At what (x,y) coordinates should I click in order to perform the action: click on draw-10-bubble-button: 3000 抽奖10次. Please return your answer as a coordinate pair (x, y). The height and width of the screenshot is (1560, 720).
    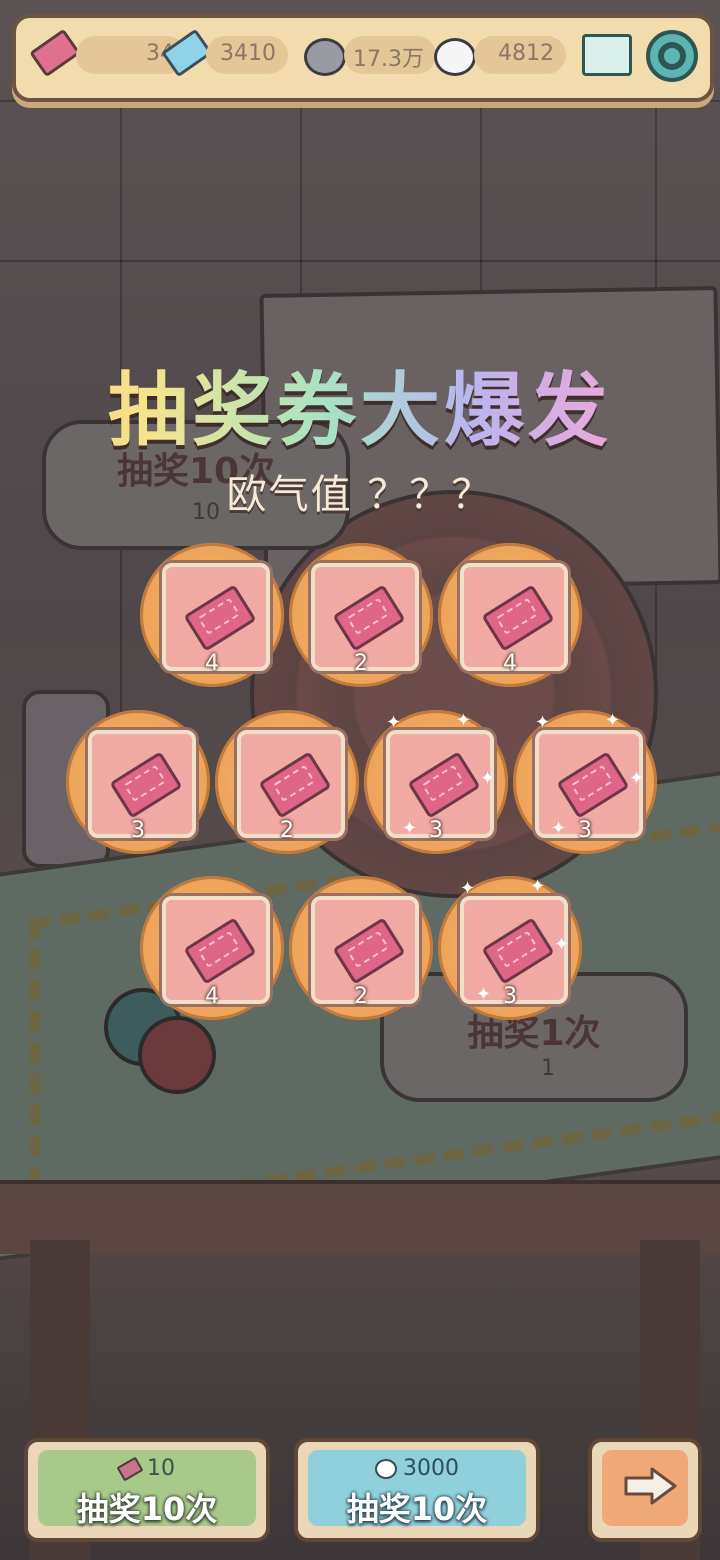
    Looking at the image, I should click on (417, 1490).